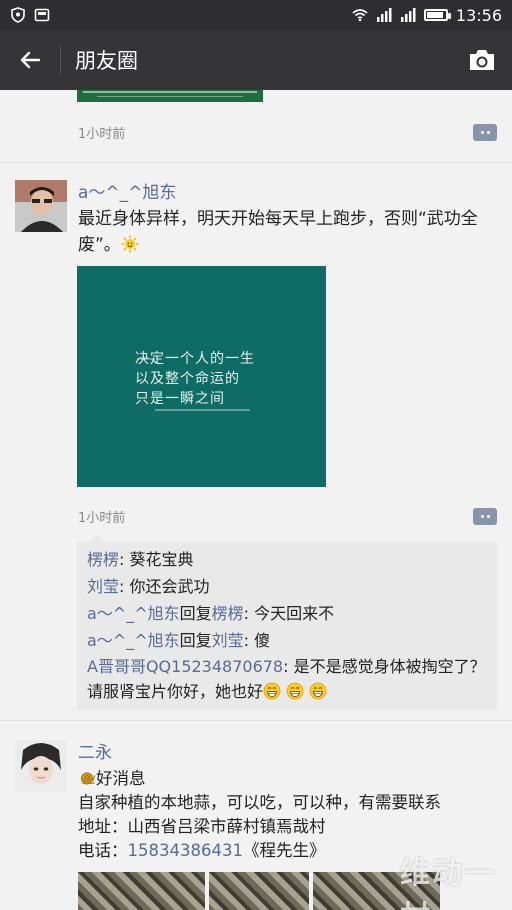 This screenshot has width=512, height=910. I want to click on post-line: 自家种植的本地蒜，可以吃，可以种，有需要联系, so click(259, 802).